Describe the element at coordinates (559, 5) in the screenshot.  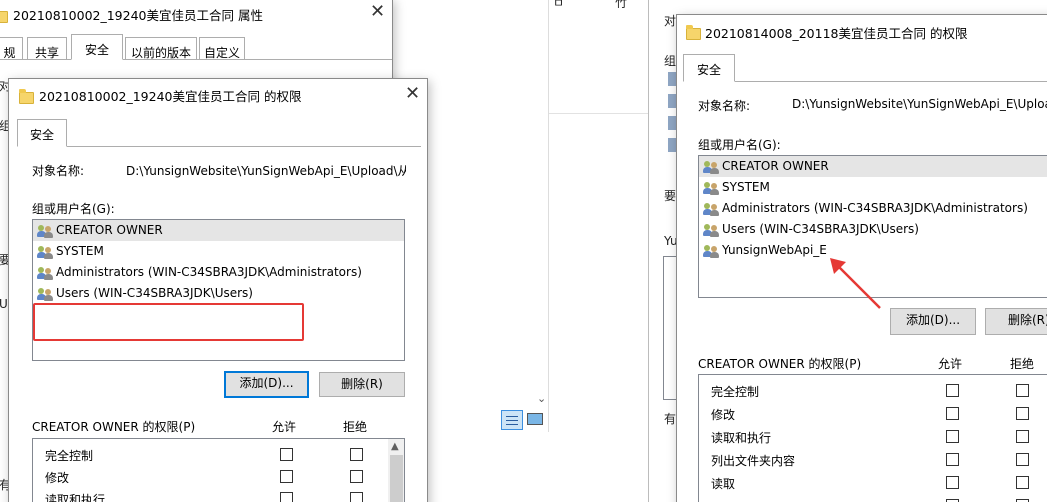
I see `column-fragment: ㅁ` at that location.